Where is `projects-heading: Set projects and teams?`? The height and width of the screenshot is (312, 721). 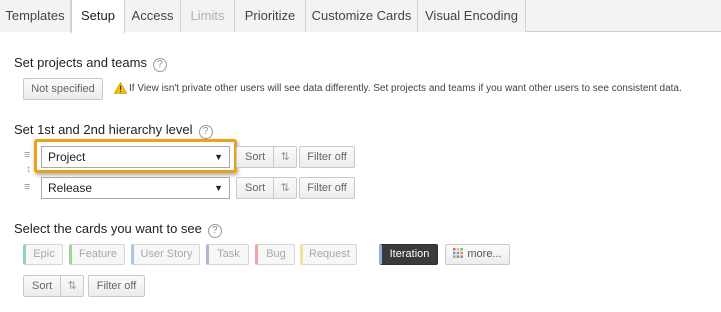
projects-heading: Set projects and teams? is located at coordinates (90, 63).